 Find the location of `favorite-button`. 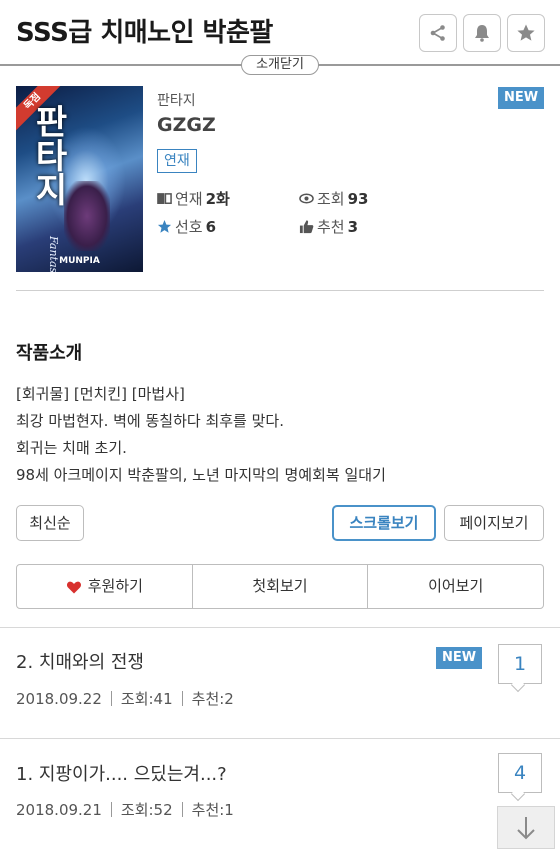

favorite-button is located at coordinates (526, 33).